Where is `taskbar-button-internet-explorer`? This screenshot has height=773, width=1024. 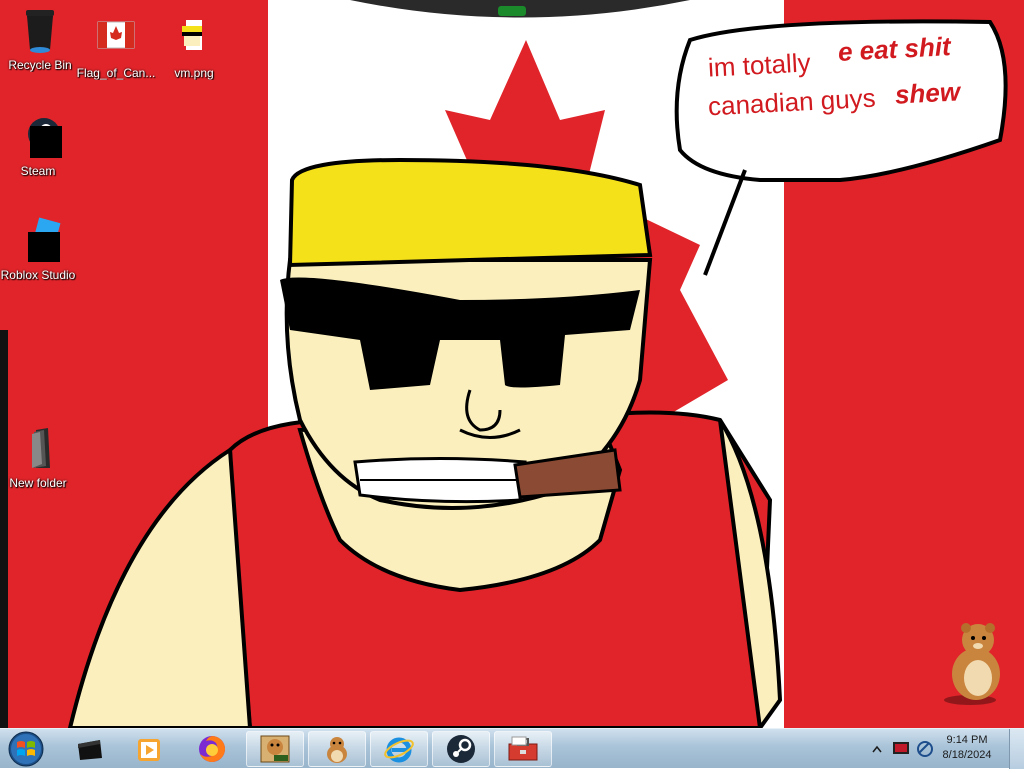
taskbar-button-internet-explorer is located at coordinates (399, 749).